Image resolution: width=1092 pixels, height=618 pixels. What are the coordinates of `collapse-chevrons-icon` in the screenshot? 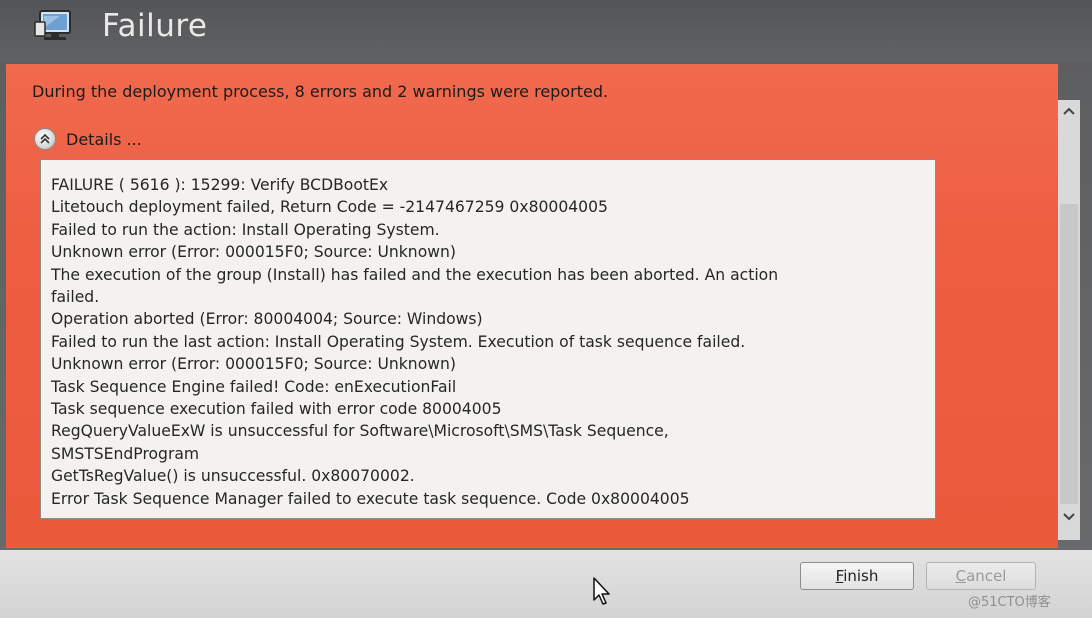 It's located at (45, 139).